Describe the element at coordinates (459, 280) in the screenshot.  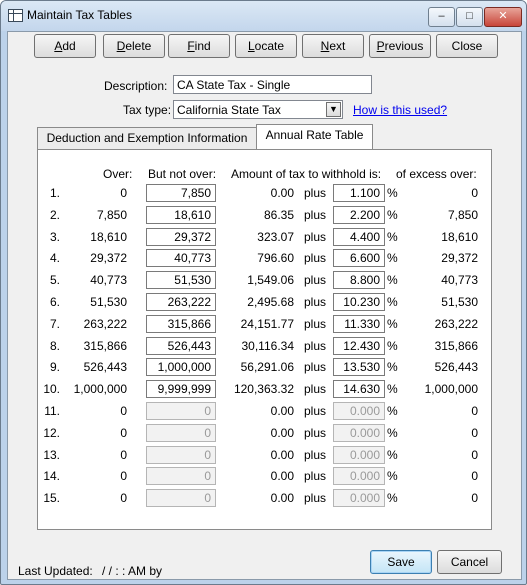
I see `excess-over-value: 40,773` at that location.